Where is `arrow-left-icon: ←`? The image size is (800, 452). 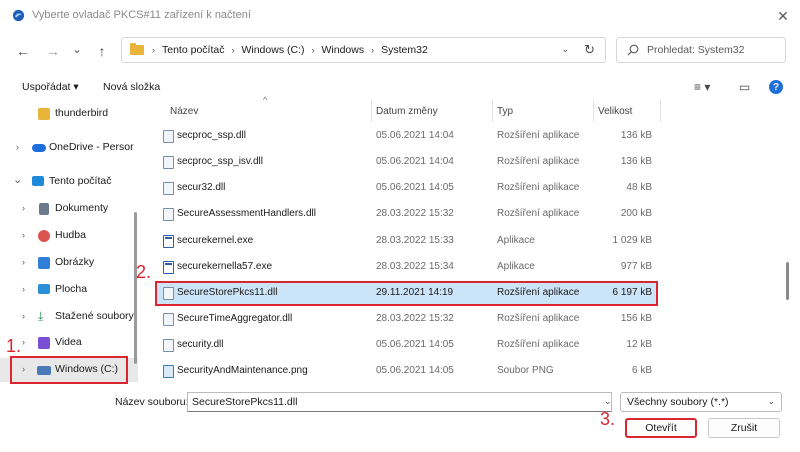 arrow-left-icon: ← is located at coordinates (23, 51).